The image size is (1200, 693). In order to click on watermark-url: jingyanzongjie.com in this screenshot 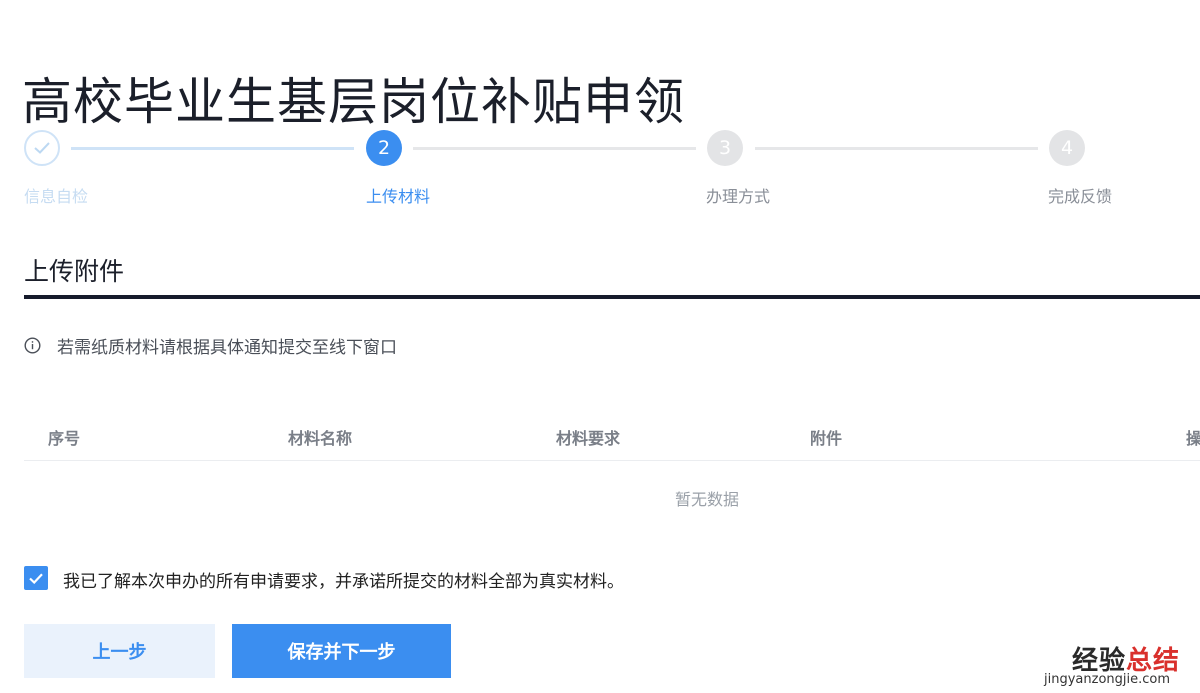, I will do `click(1107, 679)`.